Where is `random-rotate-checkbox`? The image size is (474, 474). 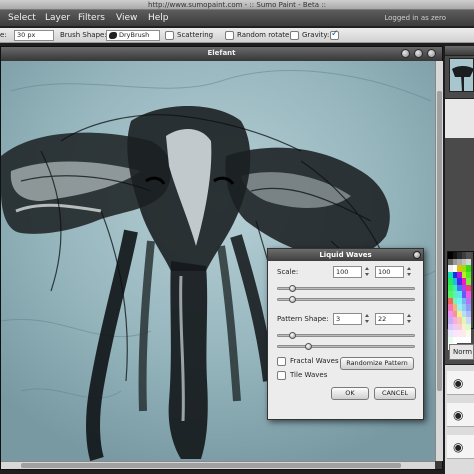
random-rotate-checkbox is located at coordinates (229, 35).